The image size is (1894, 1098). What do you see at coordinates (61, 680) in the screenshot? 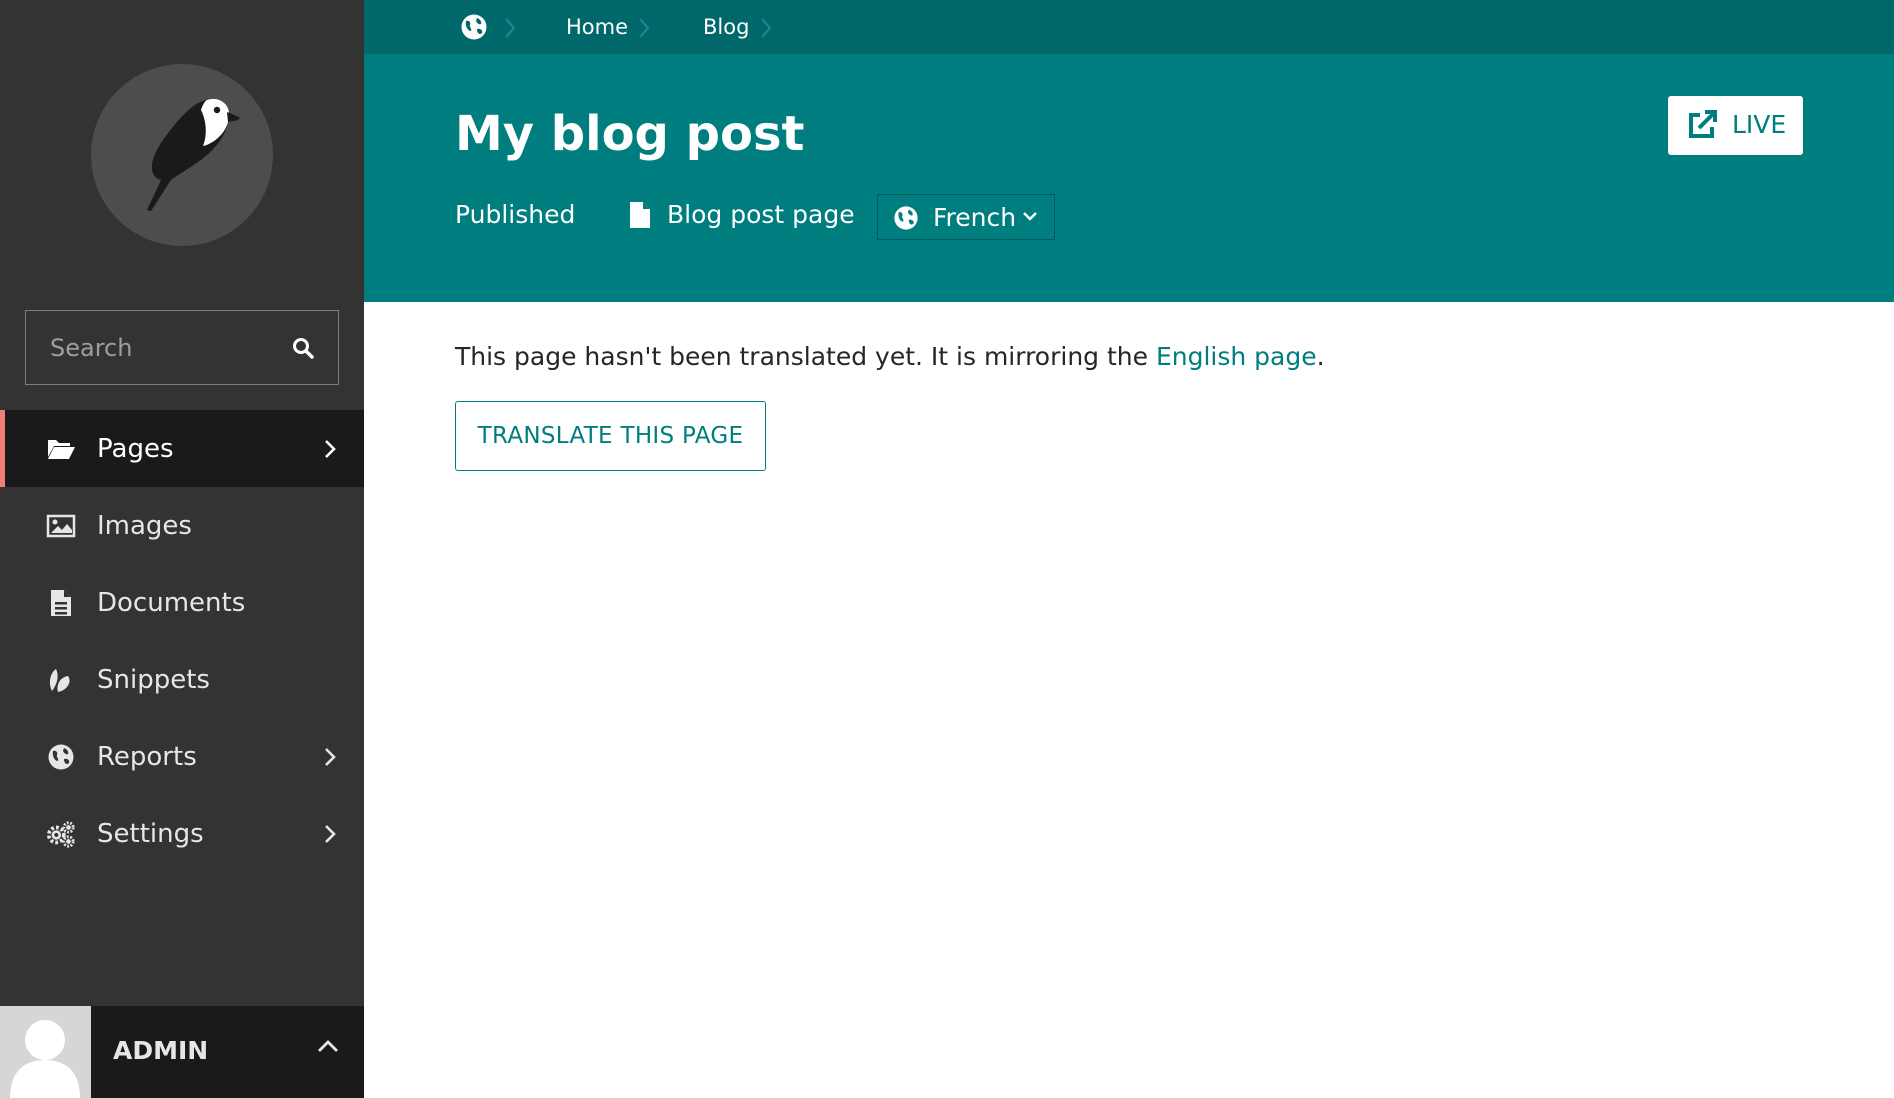
I see `snippet-icon` at bounding box center [61, 680].